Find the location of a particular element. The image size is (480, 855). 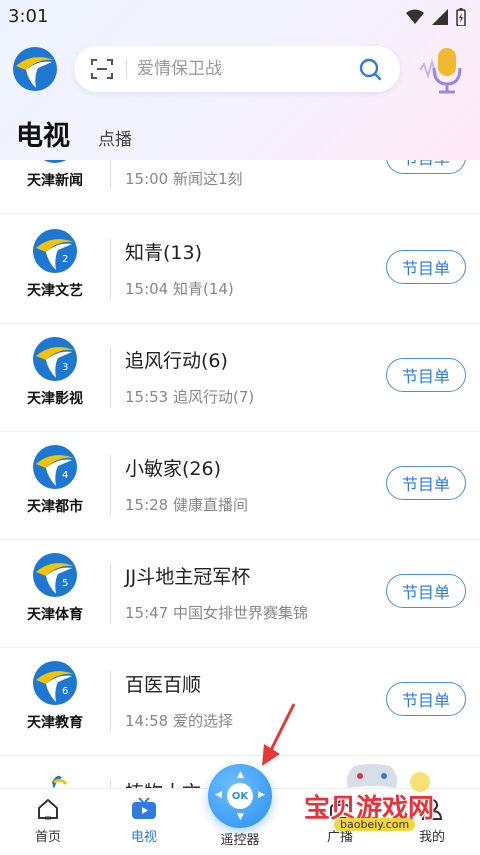

channel-row: 2 天津文艺 知青(13) 15:04 知青(14) 节目单 is located at coordinates (240, 270).